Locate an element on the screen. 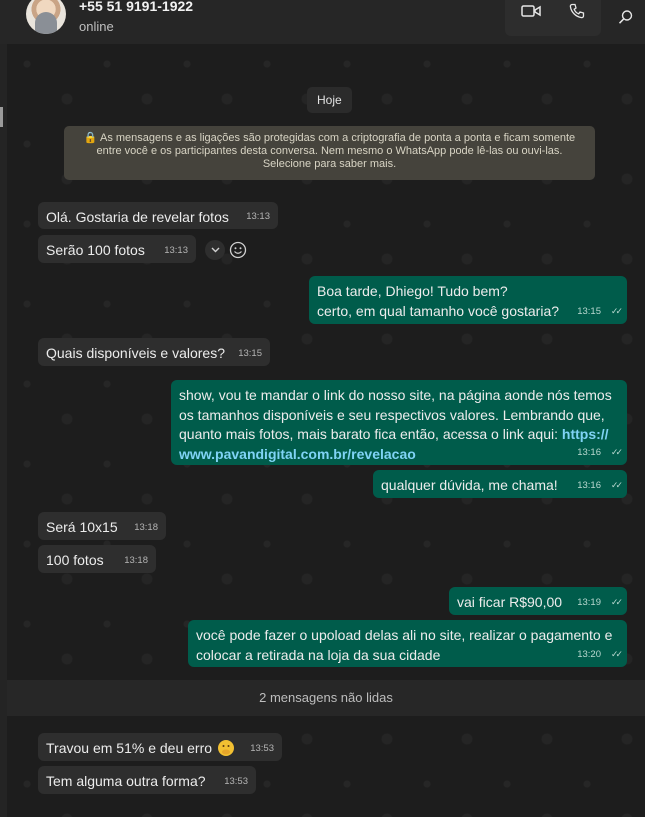  contact-name: +55 51 9191-1922 is located at coordinates (136, 7).